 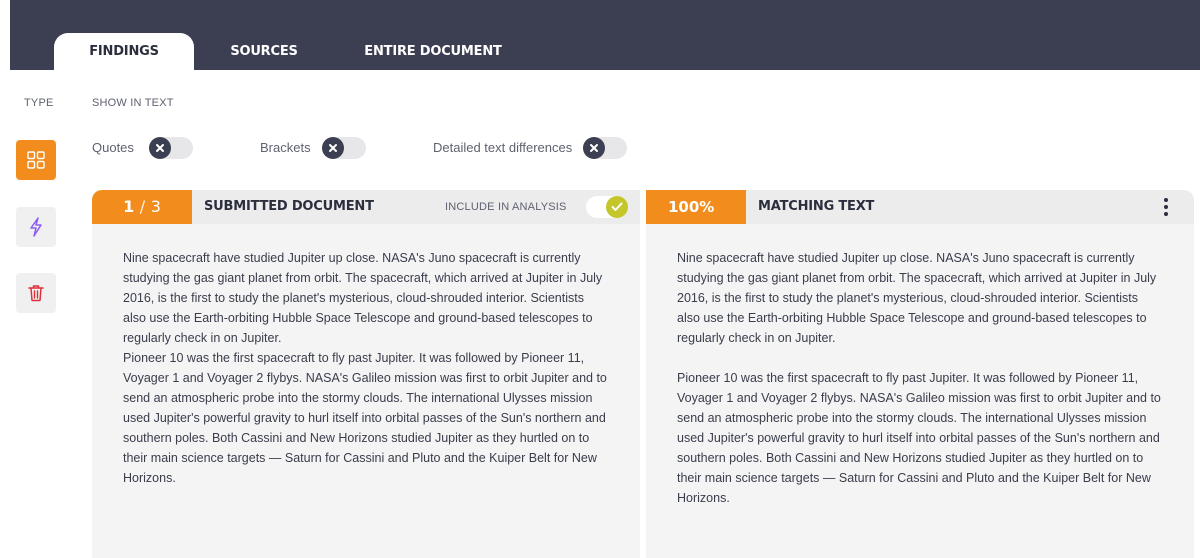 What do you see at coordinates (113, 147) in the screenshot?
I see `quotes-label: Quotes` at bounding box center [113, 147].